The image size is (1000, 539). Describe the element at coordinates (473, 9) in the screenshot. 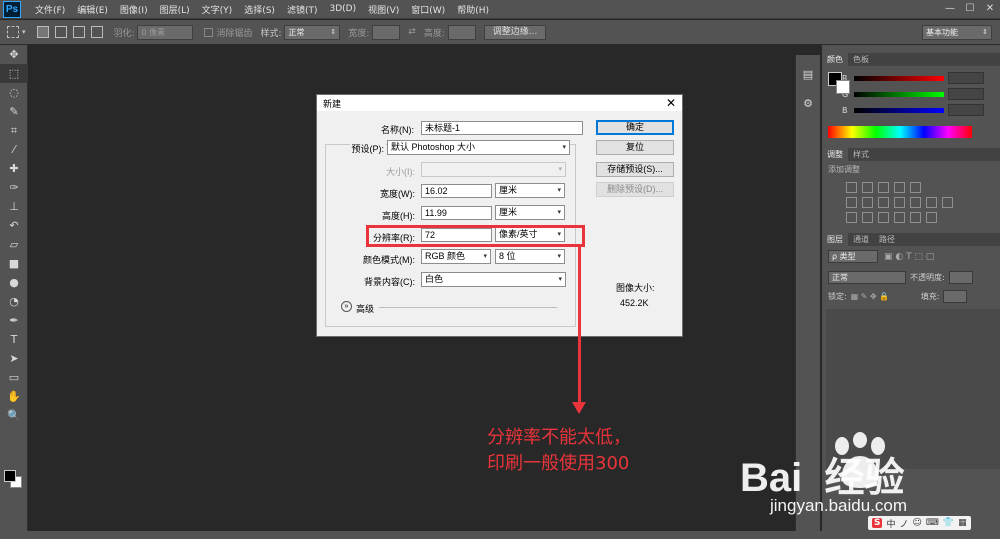

I see `menu-help: 帮助(H)` at that location.